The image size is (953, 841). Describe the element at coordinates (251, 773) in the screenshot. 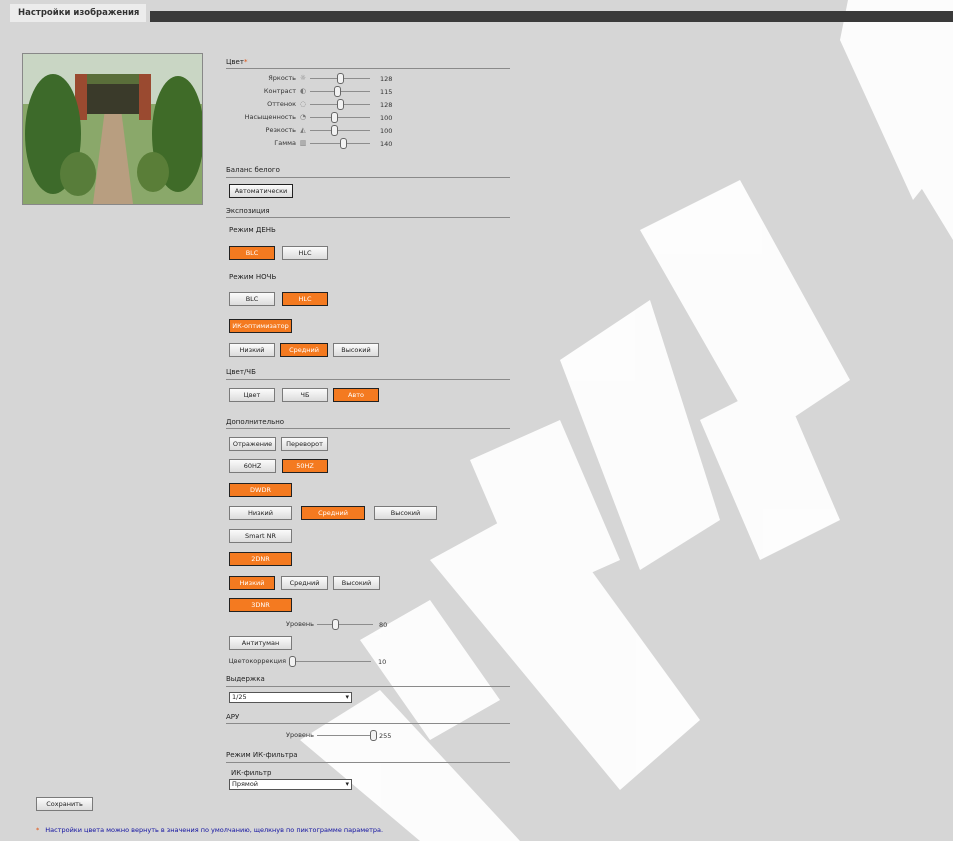

I see `ir-filter-label: ИК-фильтр` at that location.